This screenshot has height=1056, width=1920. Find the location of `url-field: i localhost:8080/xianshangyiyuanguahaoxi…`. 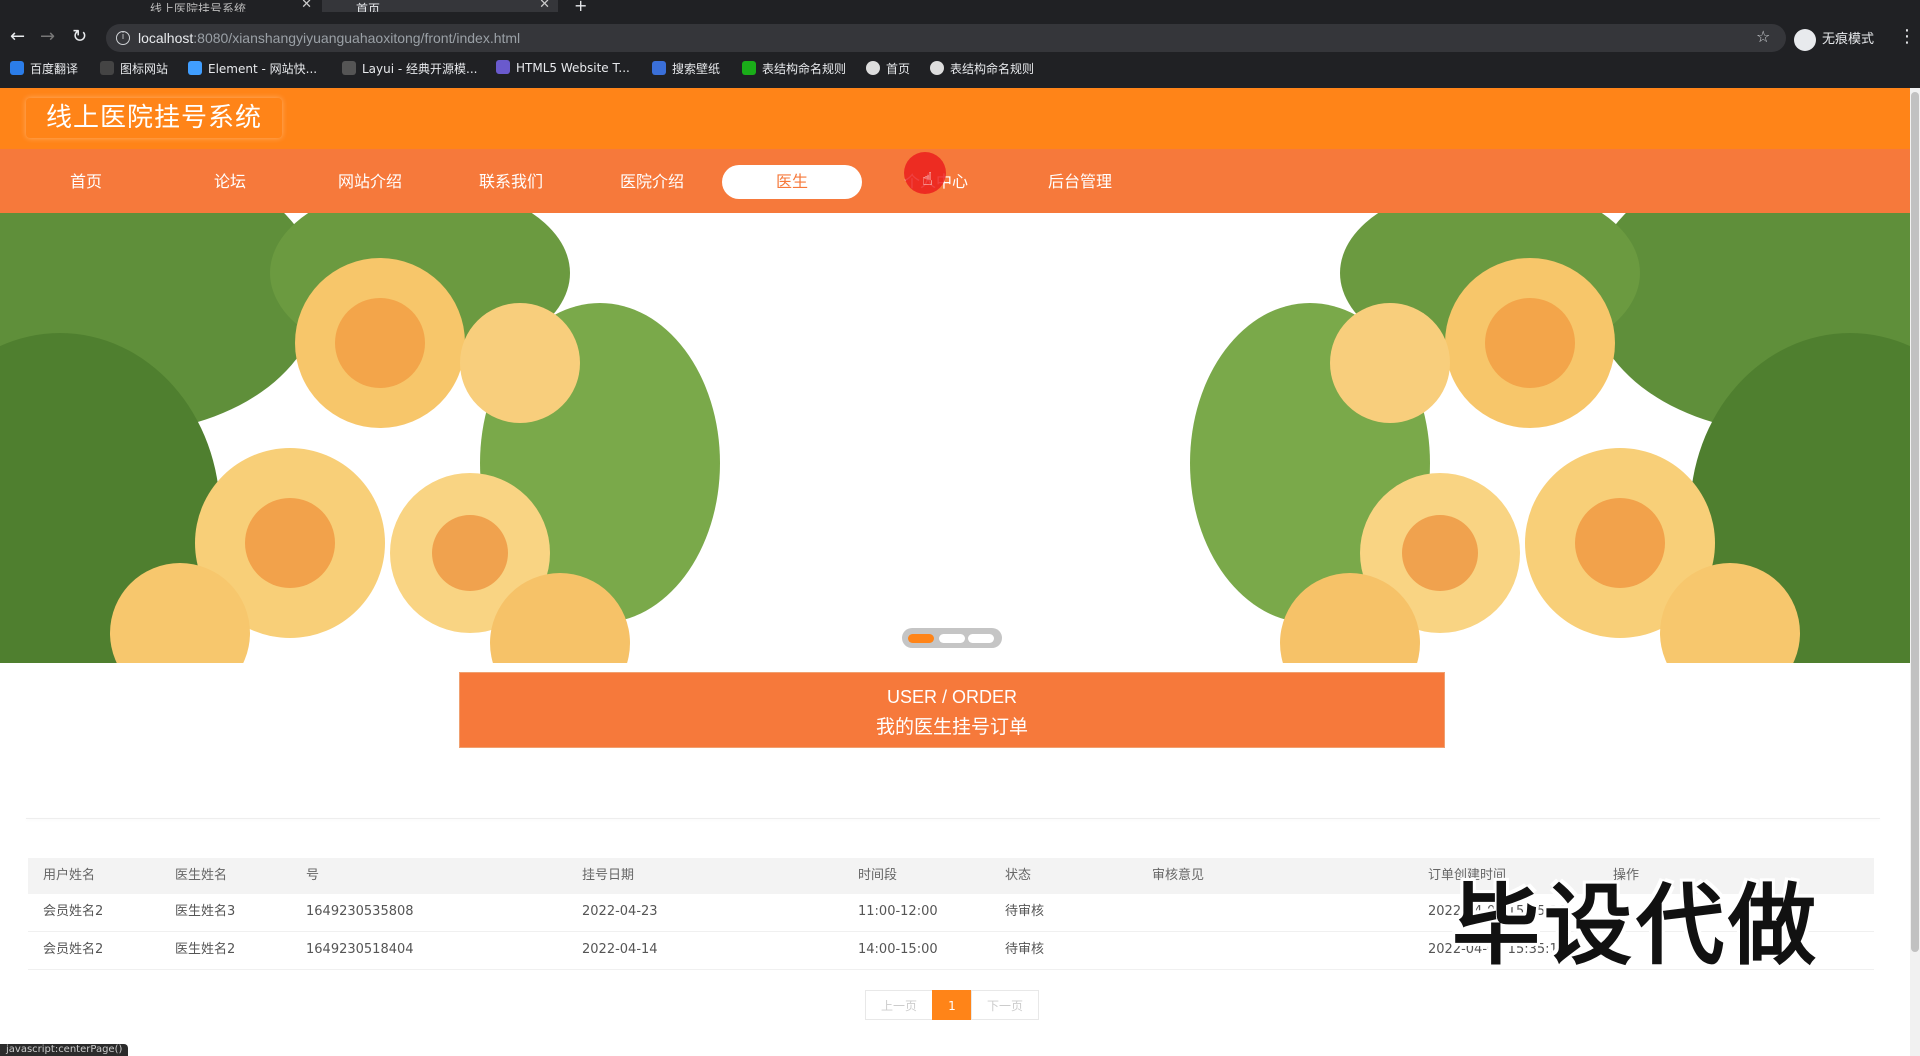

url-field: i localhost:8080/xianshangyiyuanguahaoxi… is located at coordinates (946, 38).